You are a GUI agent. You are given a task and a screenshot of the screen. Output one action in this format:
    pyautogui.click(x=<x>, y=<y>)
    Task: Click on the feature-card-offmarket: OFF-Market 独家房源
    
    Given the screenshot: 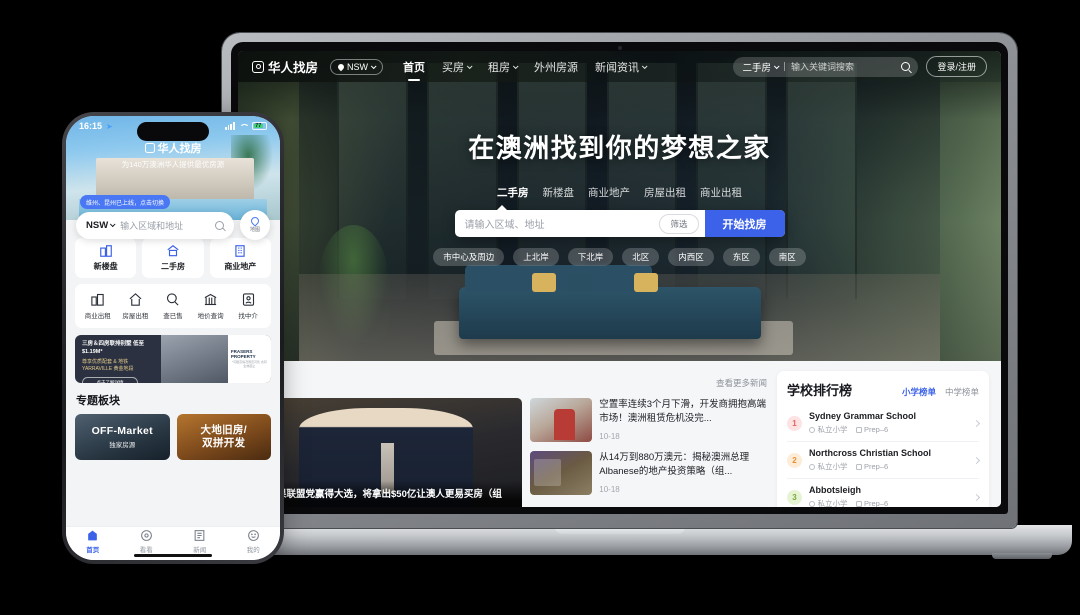 What is the action you would take?
    pyautogui.click(x=122, y=437)
    